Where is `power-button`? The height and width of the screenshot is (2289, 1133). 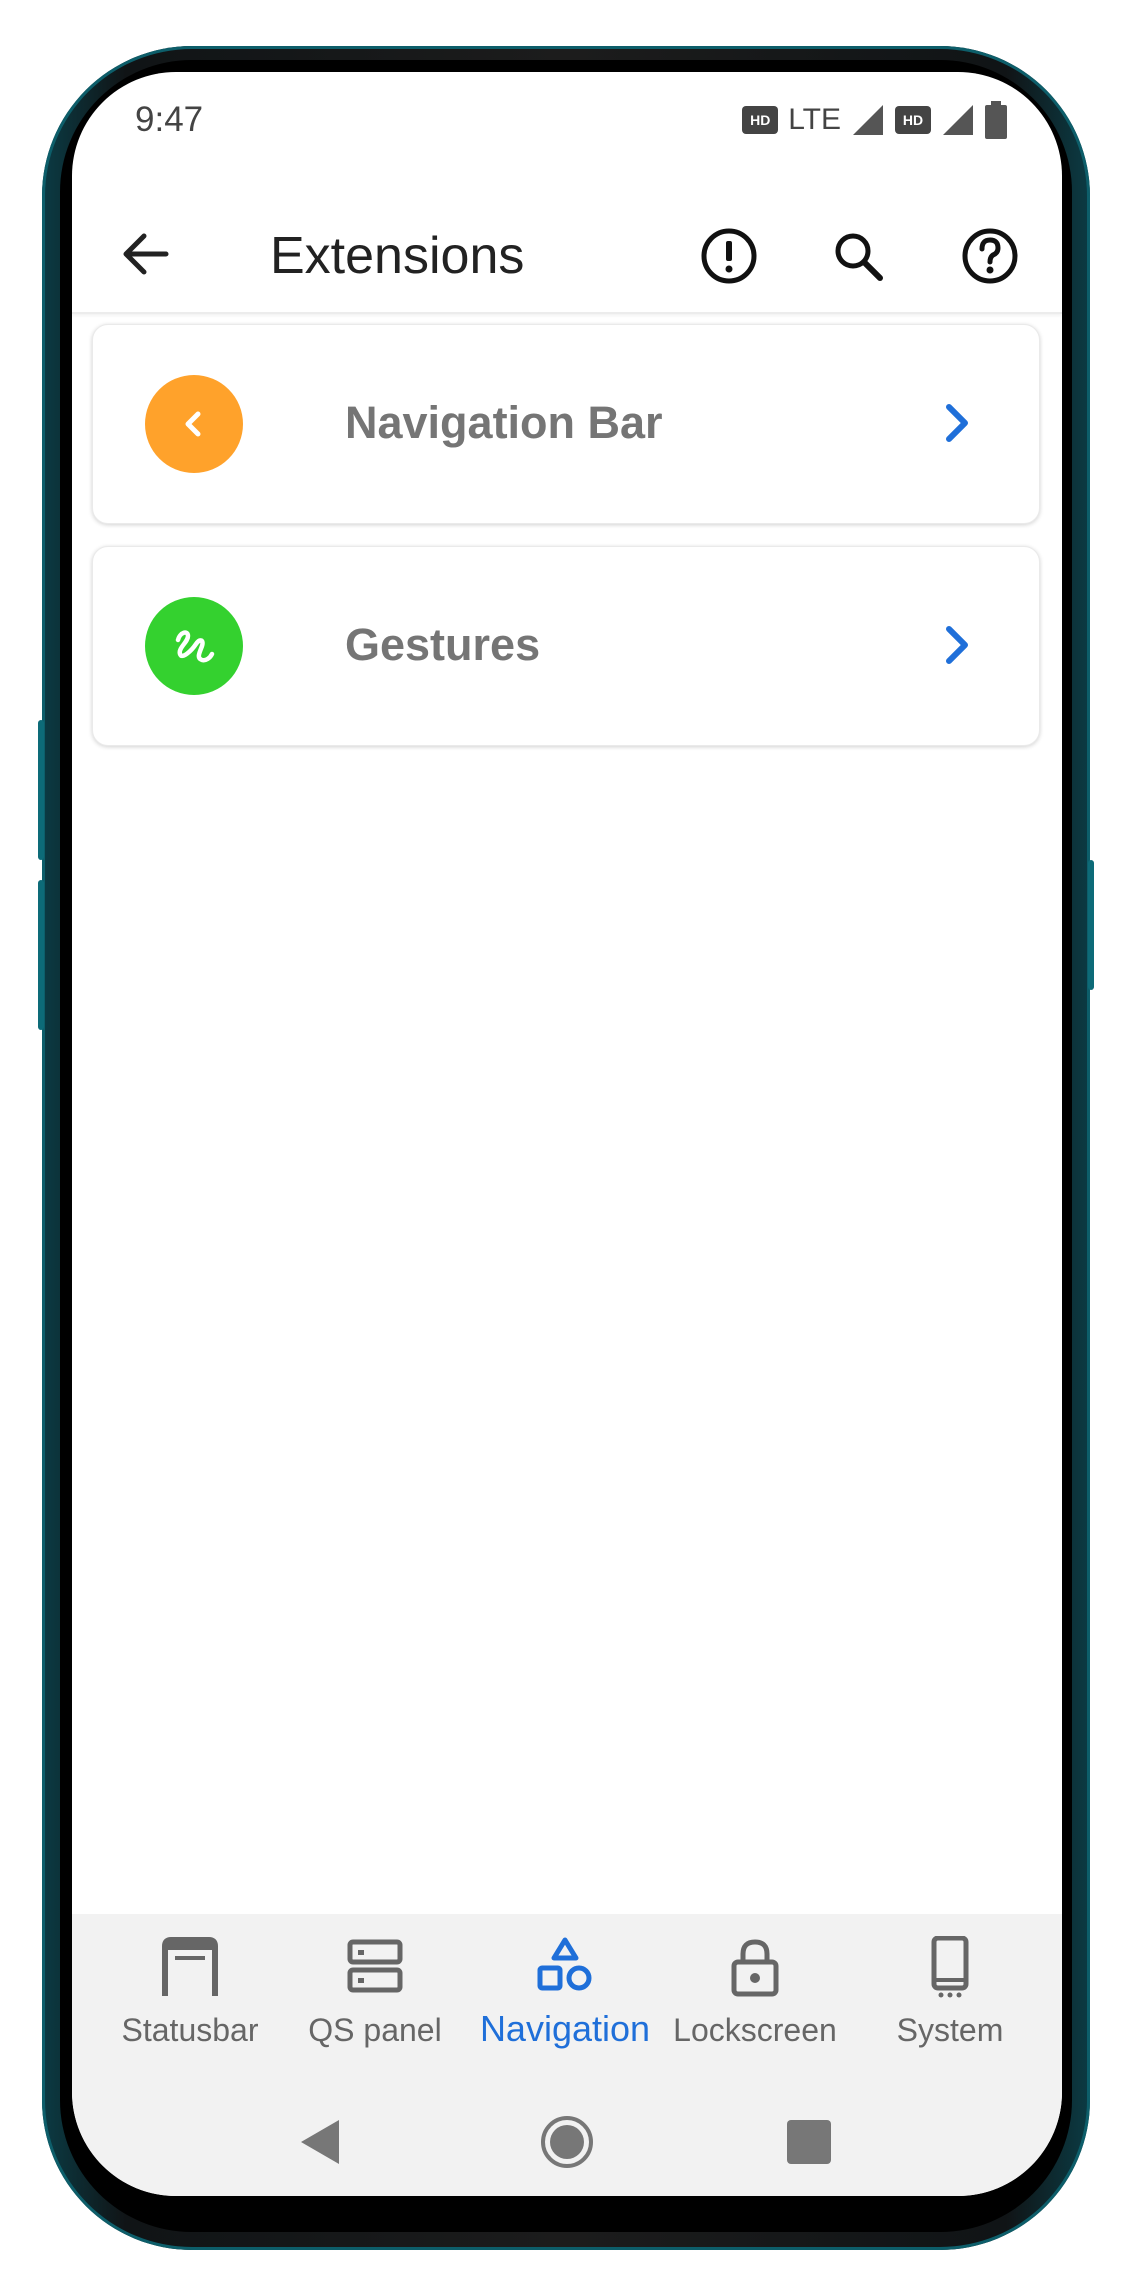 power-button is located at coordinates (1091, 925).